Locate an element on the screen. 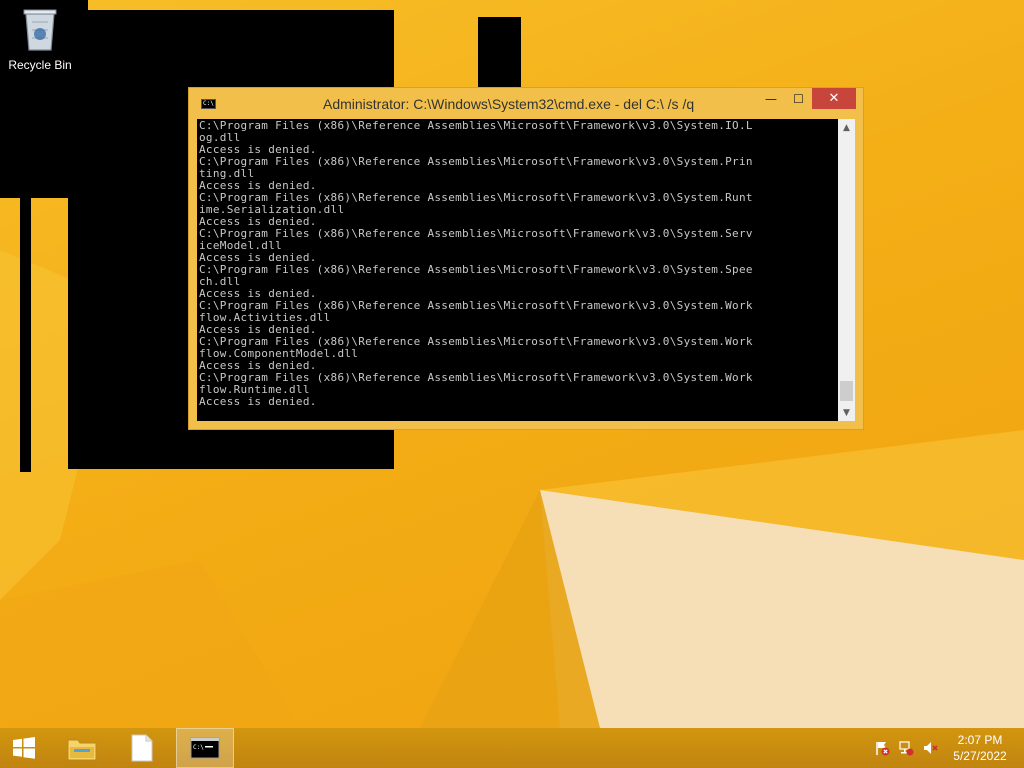 The width and height of the screenshot is (1024, 768). taskbar-file is located at coordinates (142, 748).